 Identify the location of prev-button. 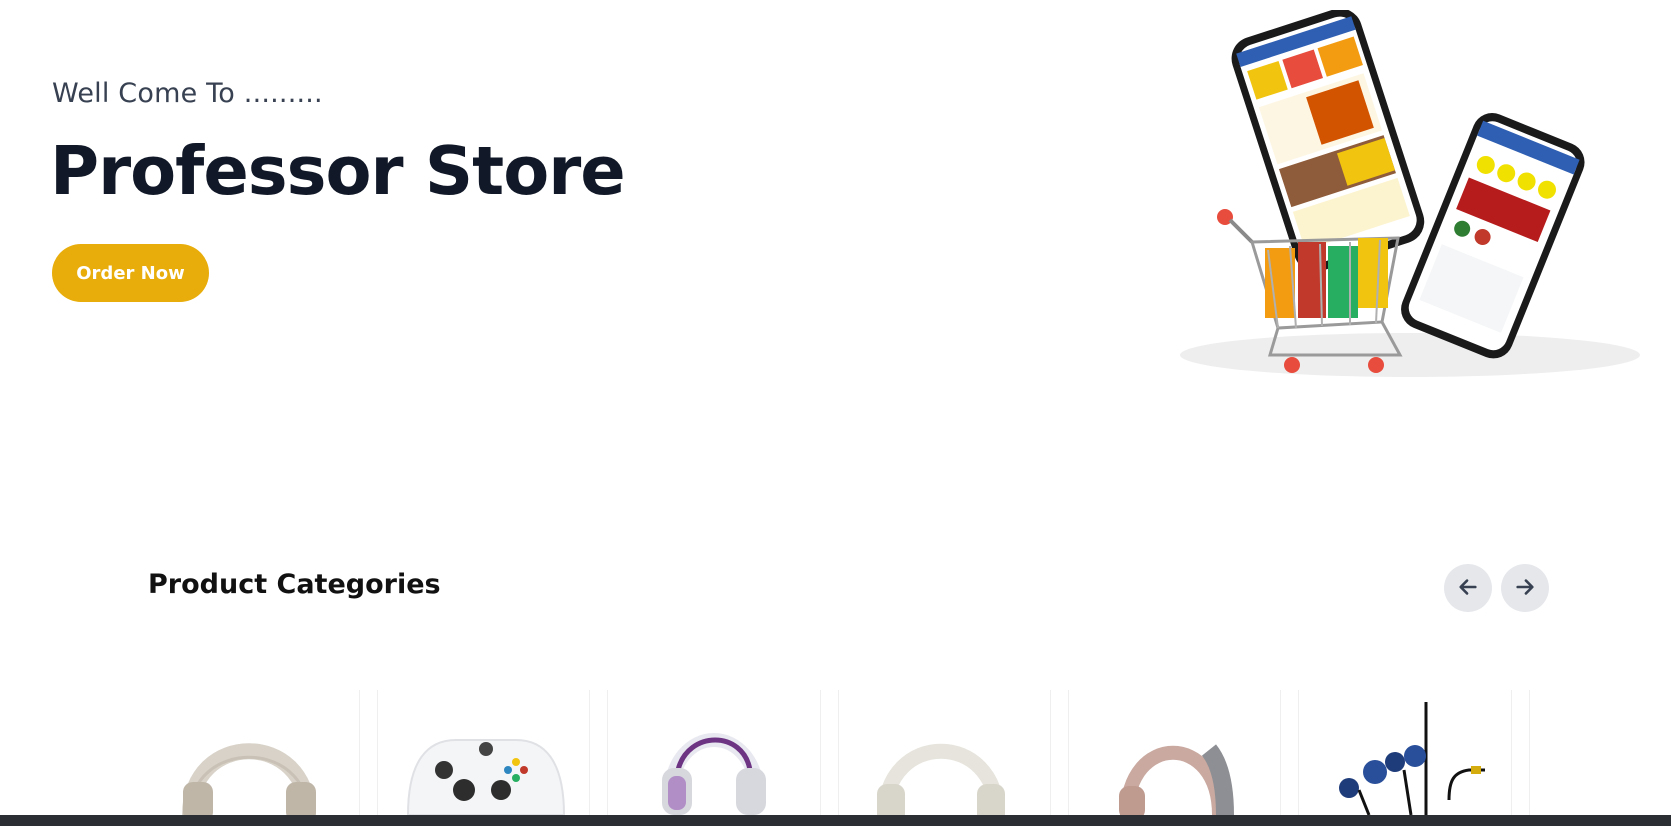
(1468, 588).